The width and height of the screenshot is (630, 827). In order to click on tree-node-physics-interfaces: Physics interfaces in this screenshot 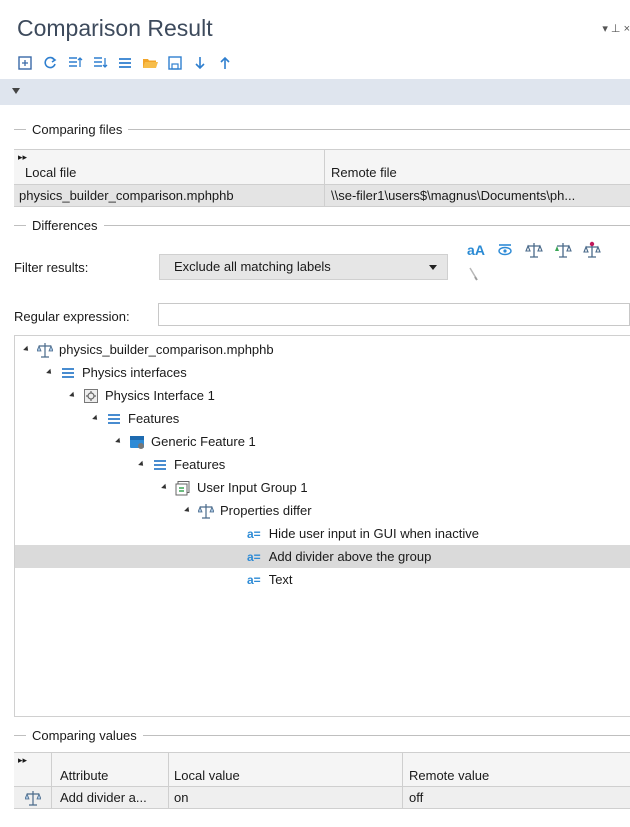, I will do `click(322, 372)`.